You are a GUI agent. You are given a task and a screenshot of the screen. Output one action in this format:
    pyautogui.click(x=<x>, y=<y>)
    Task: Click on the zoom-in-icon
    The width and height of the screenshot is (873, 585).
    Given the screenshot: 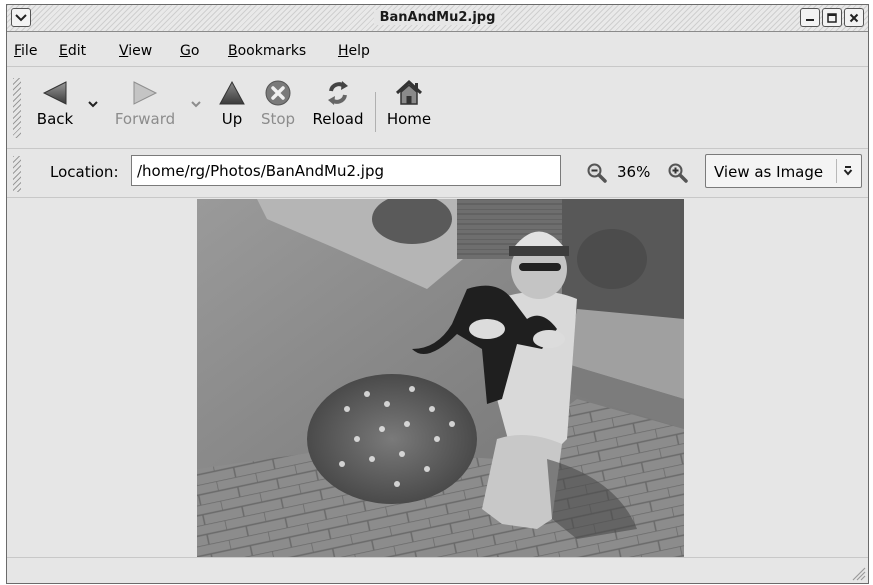 What is the action you would take?
    pyautogui.click(x=678, y=173)
    